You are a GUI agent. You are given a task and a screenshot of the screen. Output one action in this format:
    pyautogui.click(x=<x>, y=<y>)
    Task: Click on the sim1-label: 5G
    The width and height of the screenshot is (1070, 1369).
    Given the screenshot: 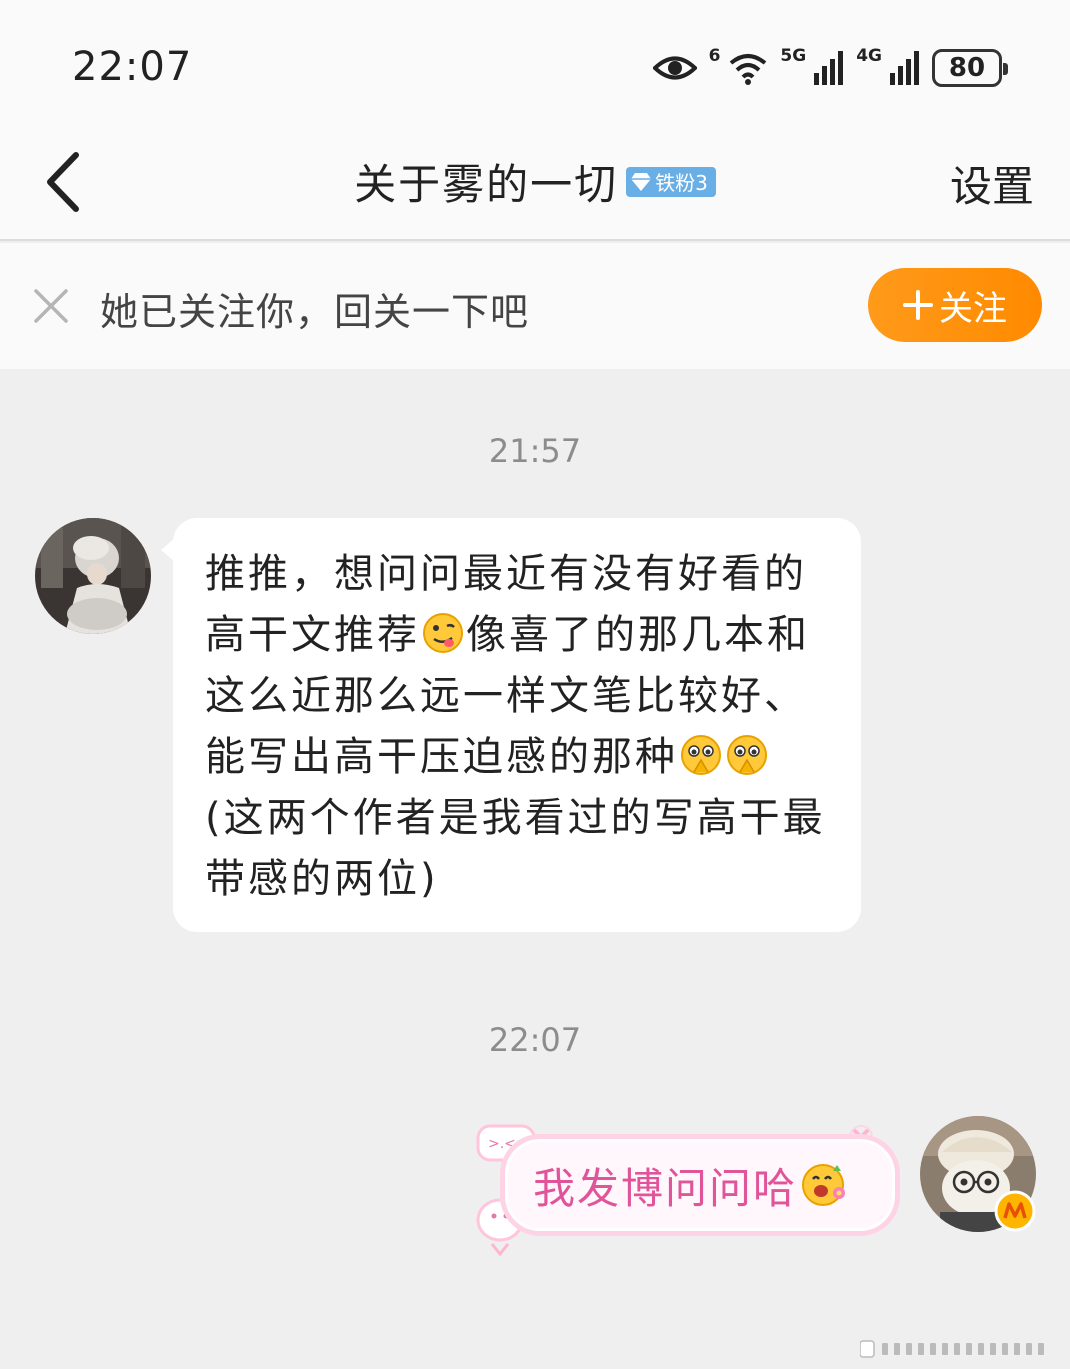 What is the action you would take?
    pyautogui.click(x=793, y=56)
    